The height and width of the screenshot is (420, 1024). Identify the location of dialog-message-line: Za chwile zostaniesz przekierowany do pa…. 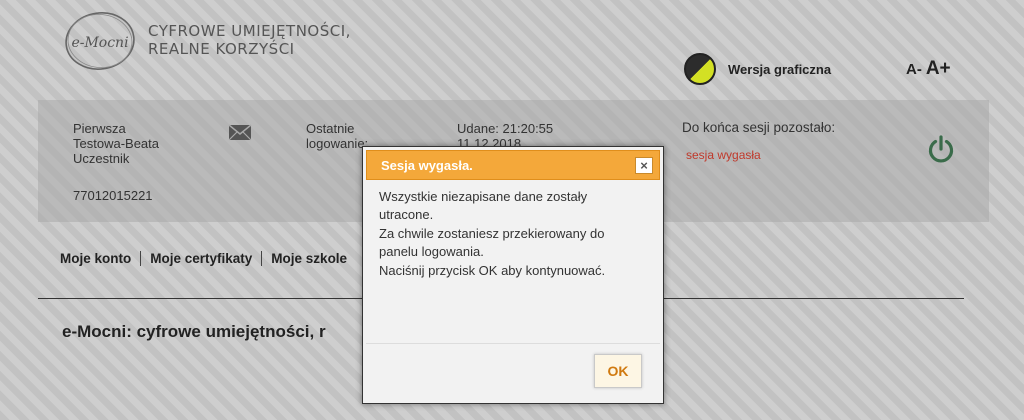
(492, 242).